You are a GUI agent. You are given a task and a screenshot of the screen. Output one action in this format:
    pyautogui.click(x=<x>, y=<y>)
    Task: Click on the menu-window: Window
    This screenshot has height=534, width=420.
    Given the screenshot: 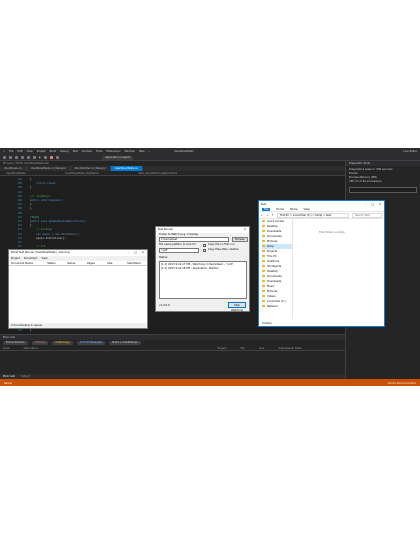 What is the action you would take?
    pyautogui.click(x=129, y=151)
    